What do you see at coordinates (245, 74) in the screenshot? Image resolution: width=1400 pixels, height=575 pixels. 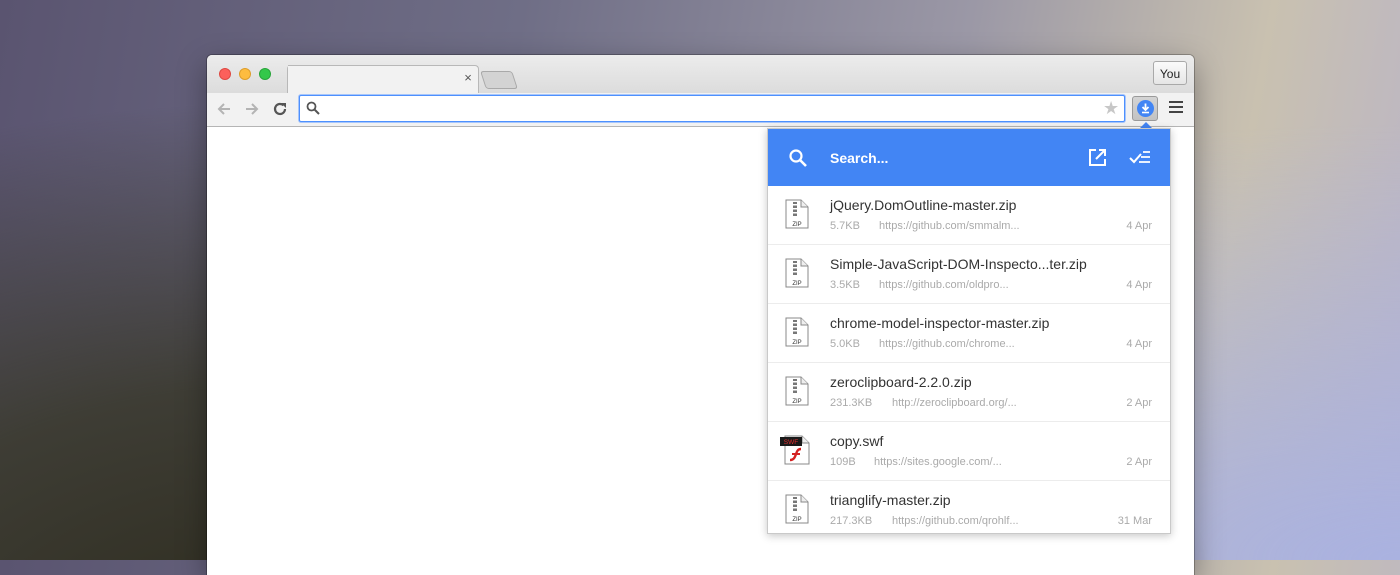 I see `minimize-window-button` at bounding box center [245, 74].